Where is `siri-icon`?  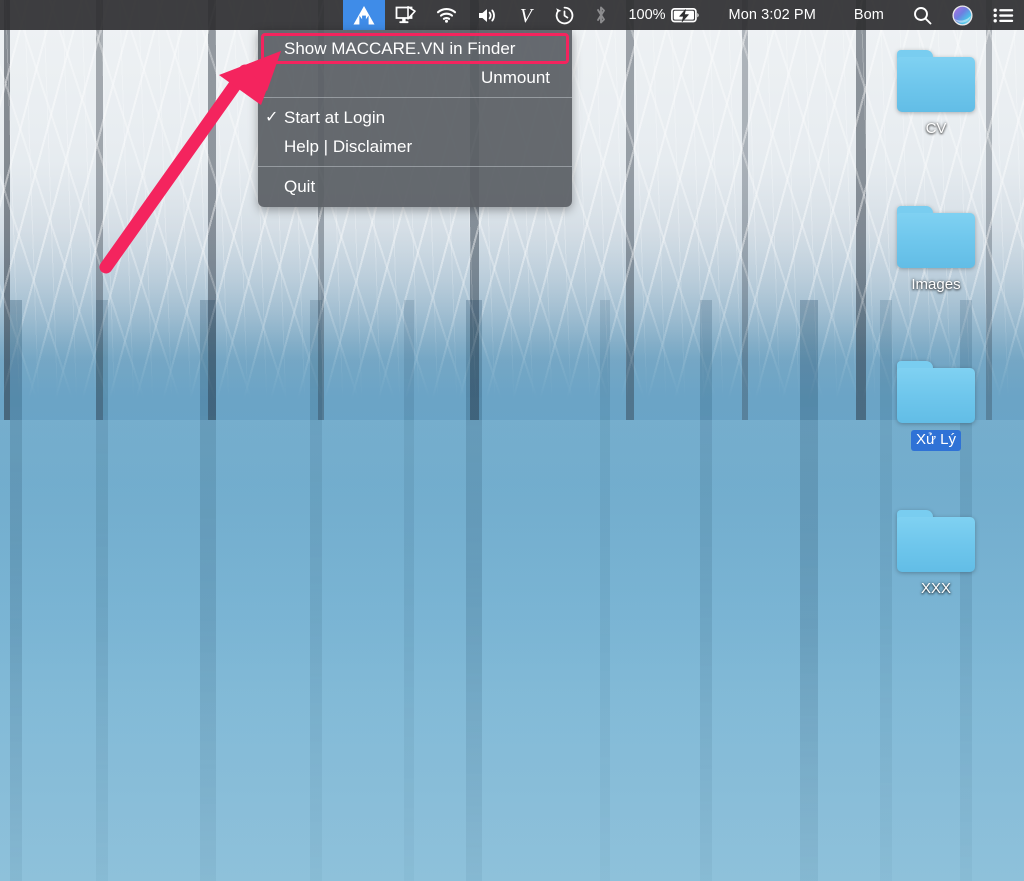 siri-icon is located at coordinates (962, 15).